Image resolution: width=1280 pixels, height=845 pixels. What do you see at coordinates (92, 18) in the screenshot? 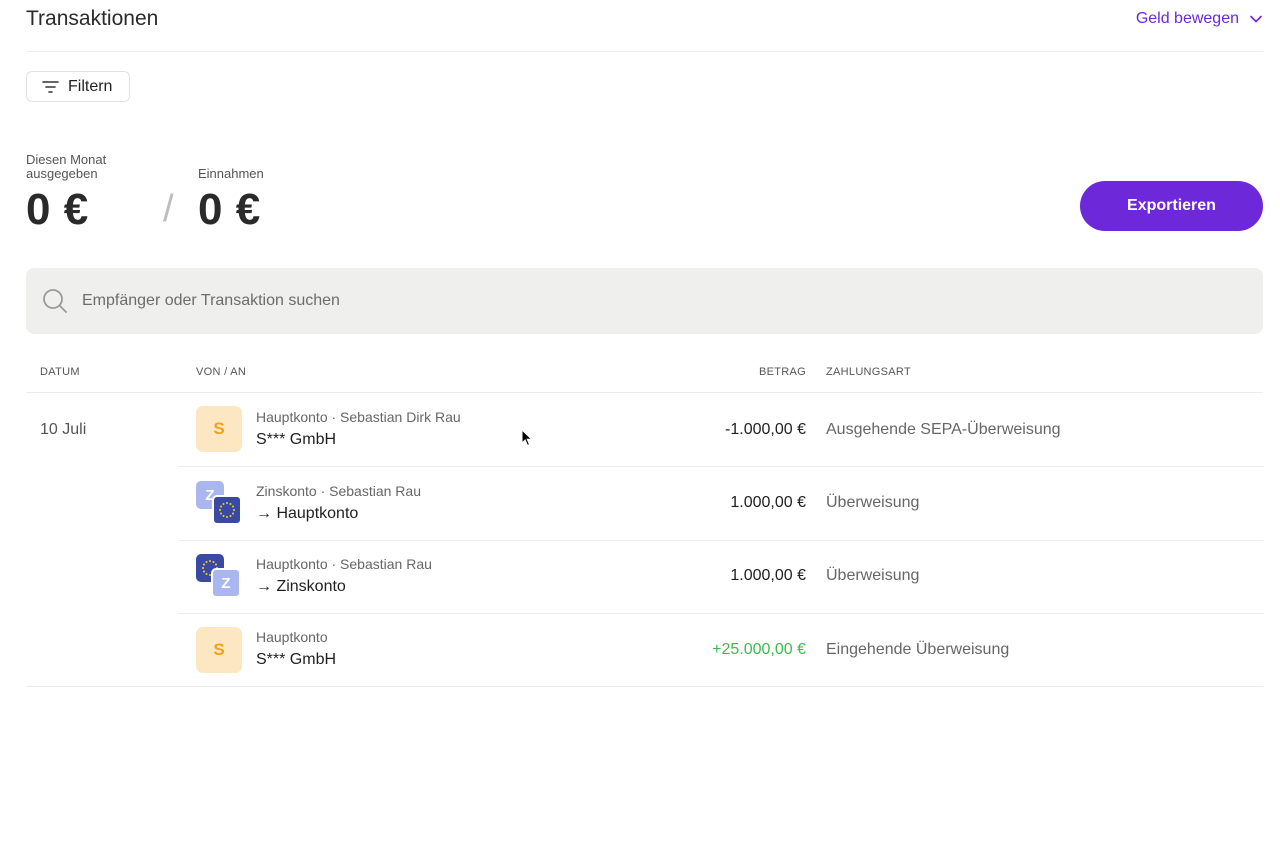
I see `page-title: Transaktionen` at bounding box center [92, 18].